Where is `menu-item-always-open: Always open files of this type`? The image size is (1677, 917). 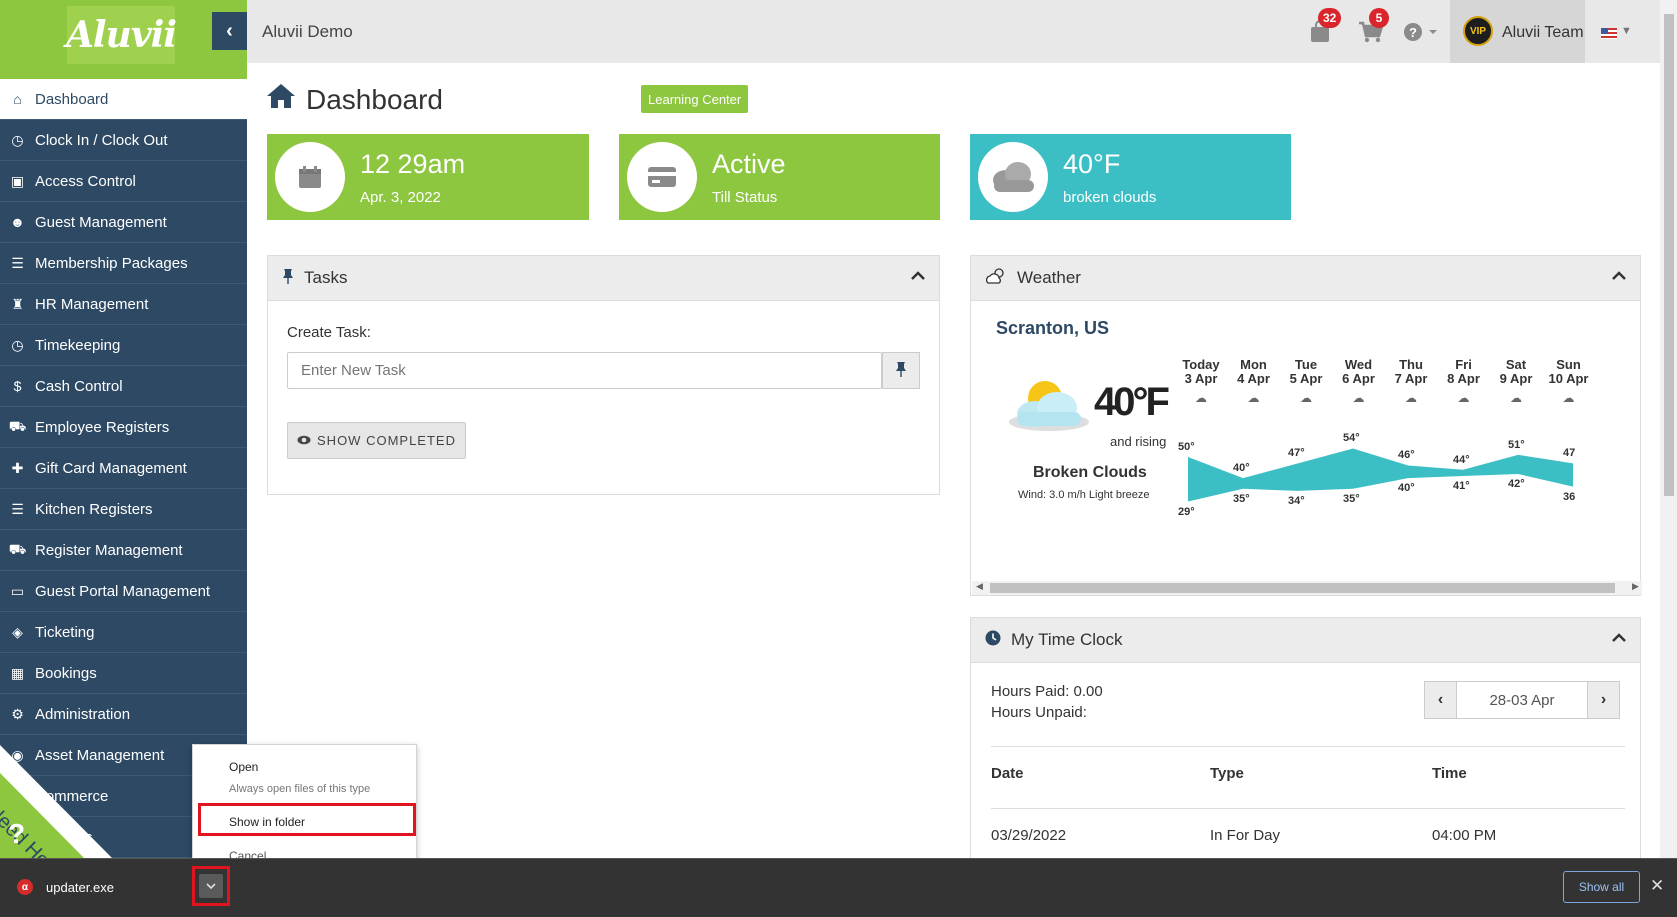 menu-item-always-open: Always open files of this type is located at coordinates (299, 789).